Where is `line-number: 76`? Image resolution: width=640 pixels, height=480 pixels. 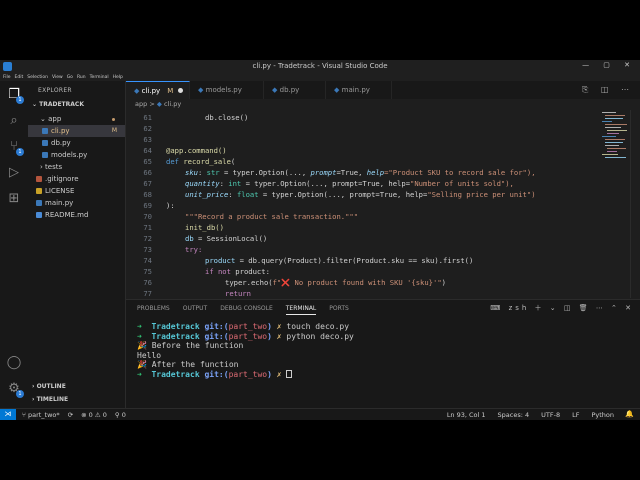
line-number: 76 is located at coordinates (147, 282).